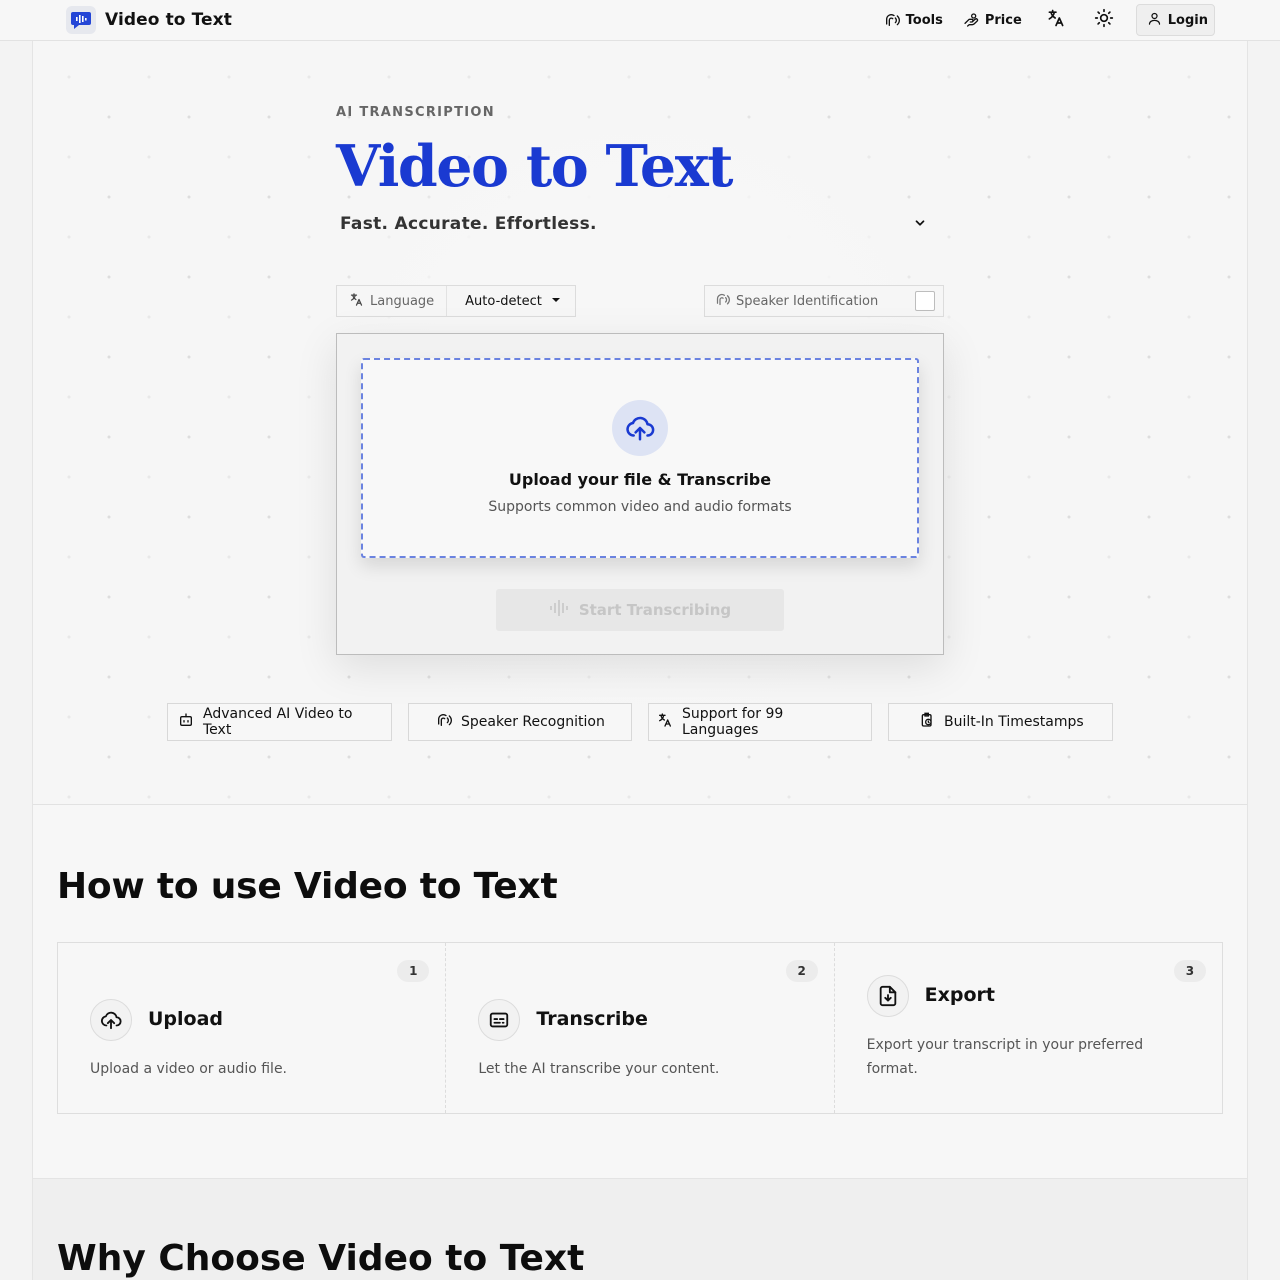  Describe the element at coordinates (640, 479) in the screenshot. I see `dropzone-title: Upload your file & Transcribe` at that location.